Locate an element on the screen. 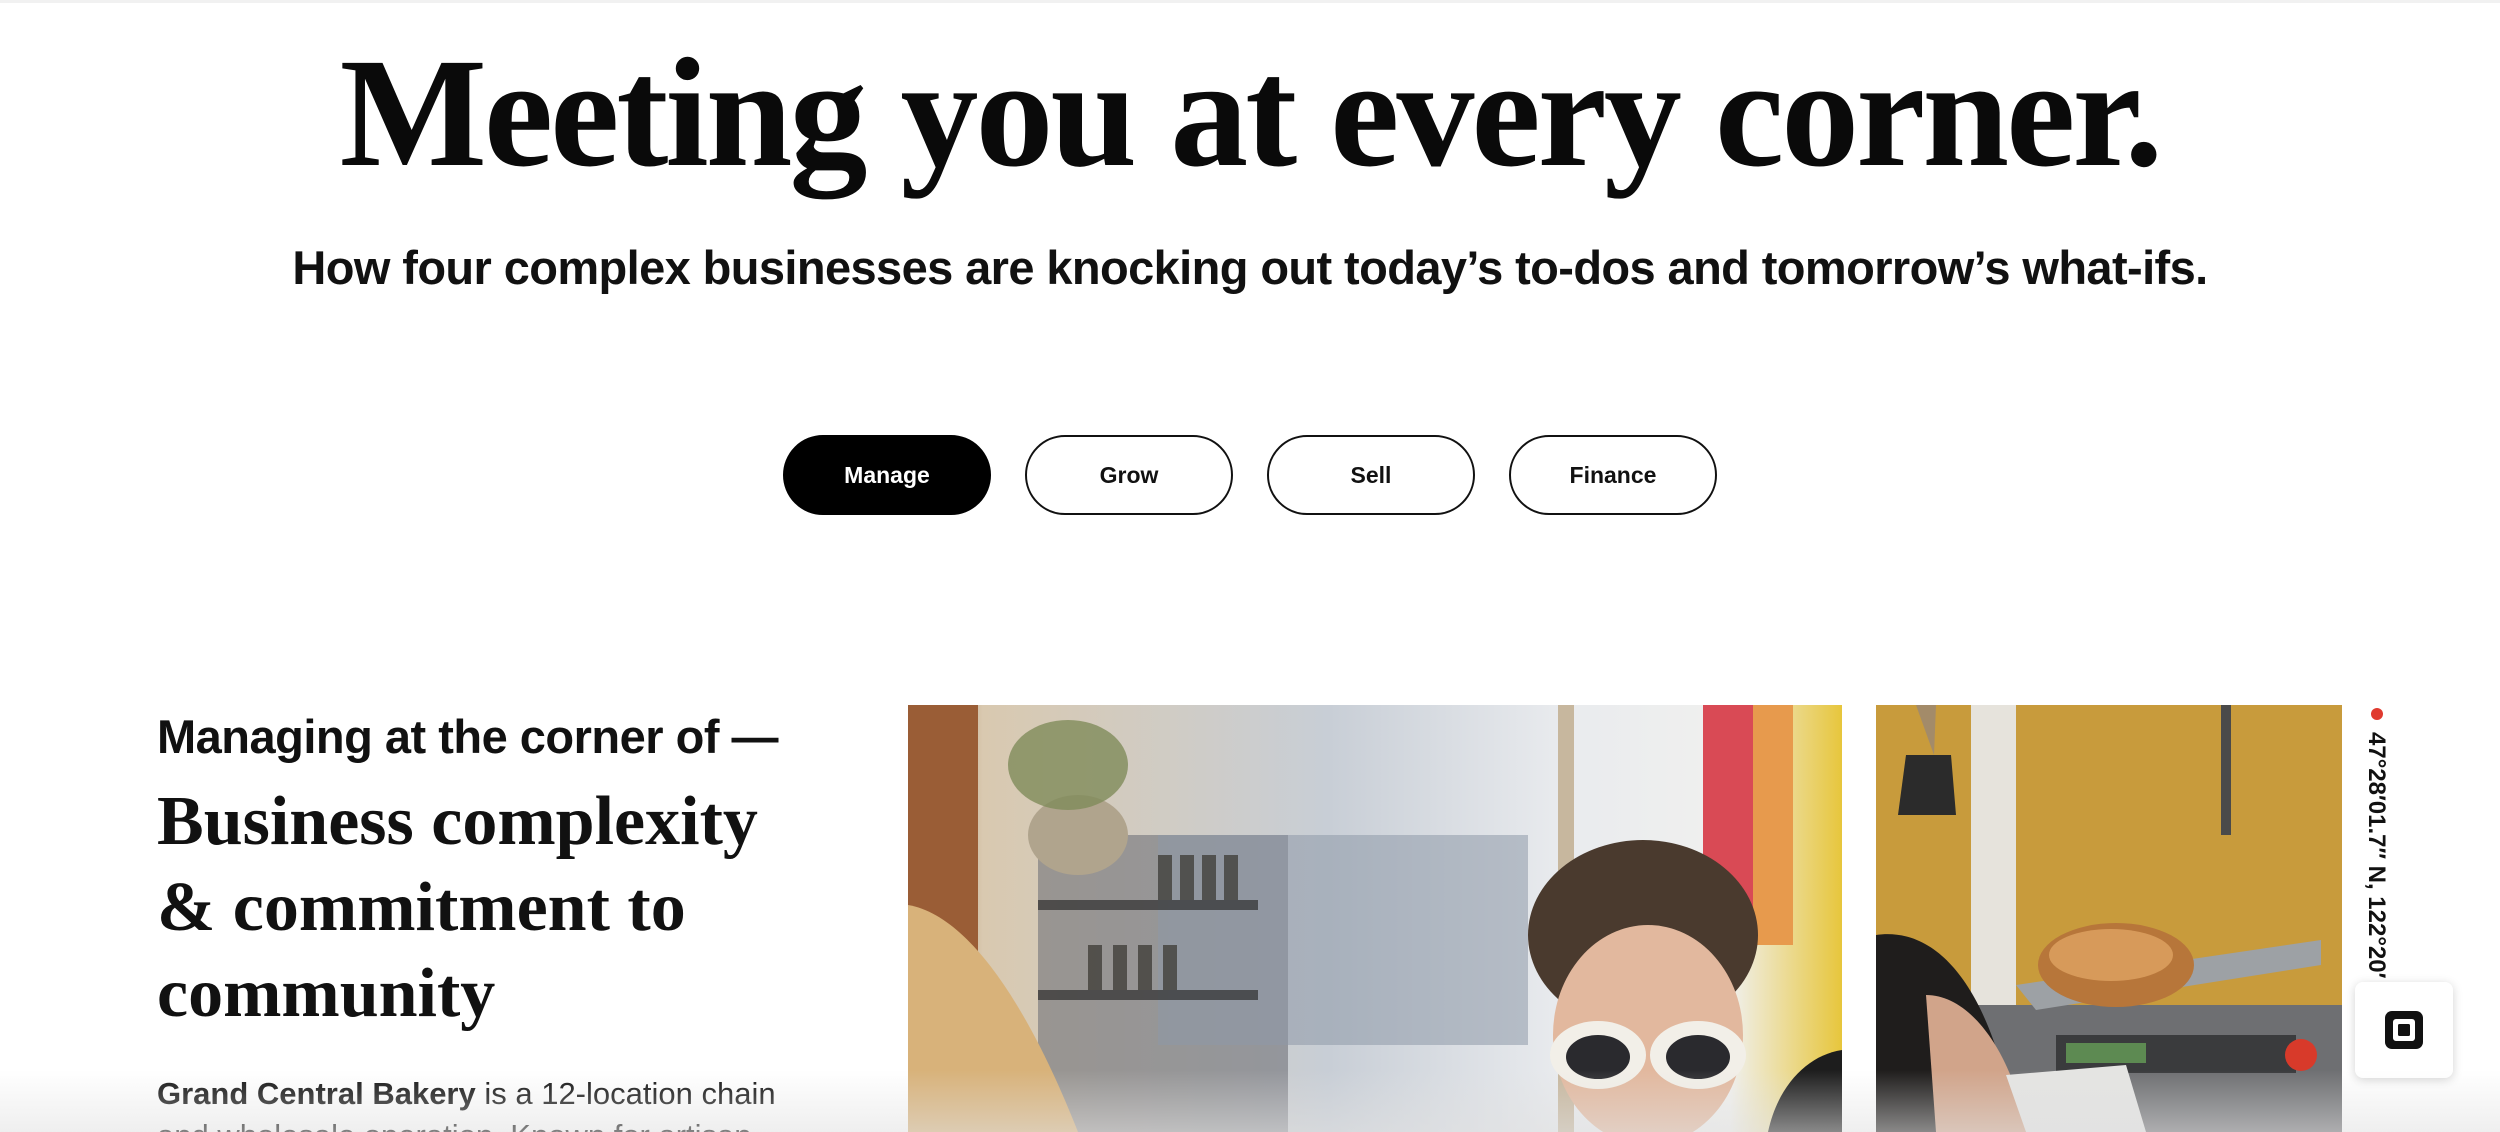 The image size is (2500, 1132). location-marker-dot is located at coordinates (2377, 714).